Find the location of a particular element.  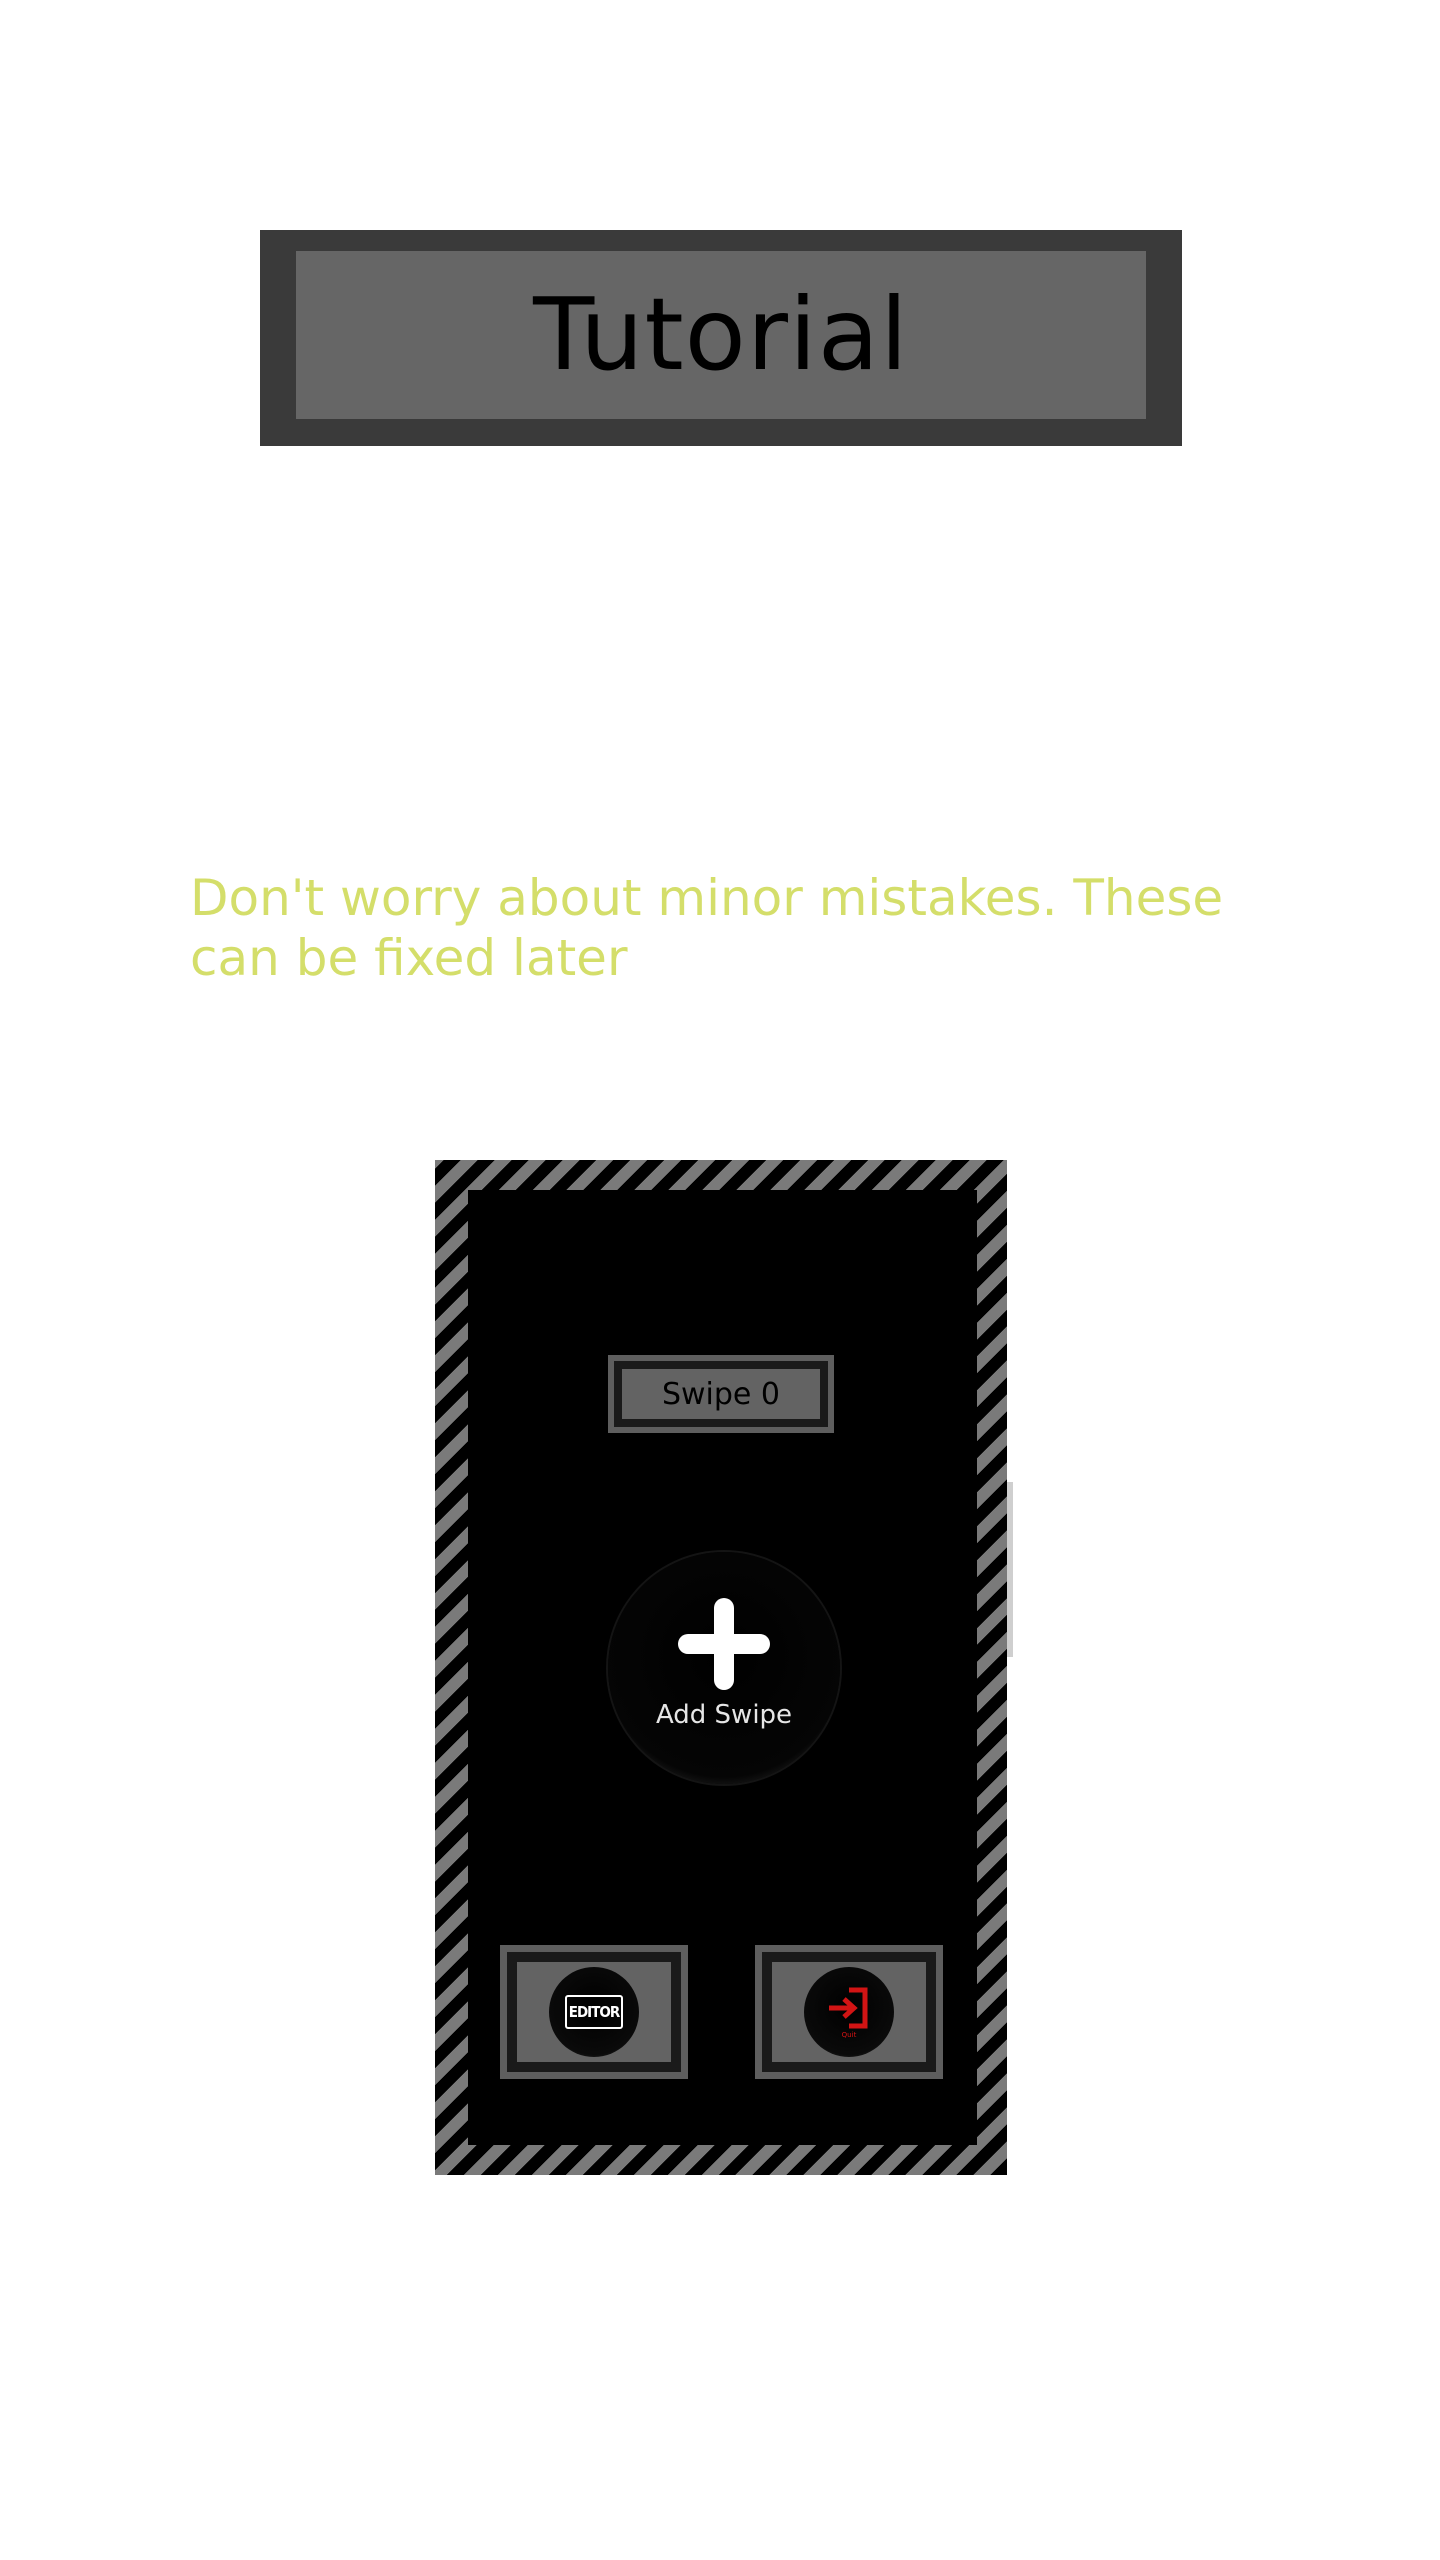

title-banner: Tutorial is located at coordinates (721, 338).